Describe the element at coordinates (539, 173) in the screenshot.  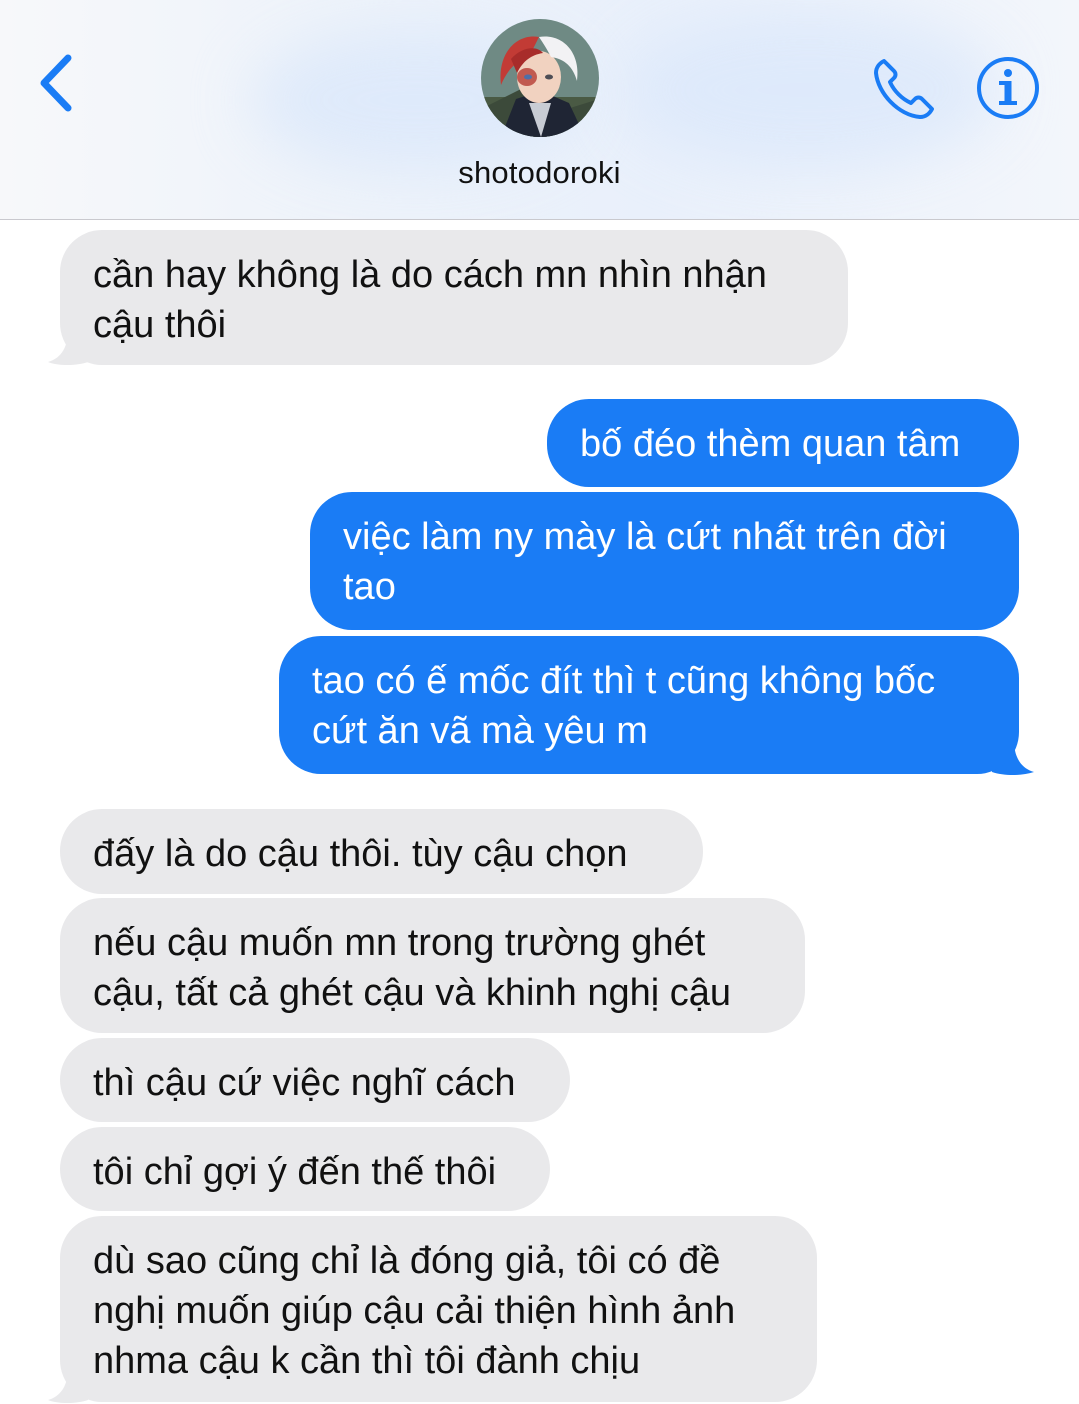
I see `contact-name: shotodoroki` at that location.